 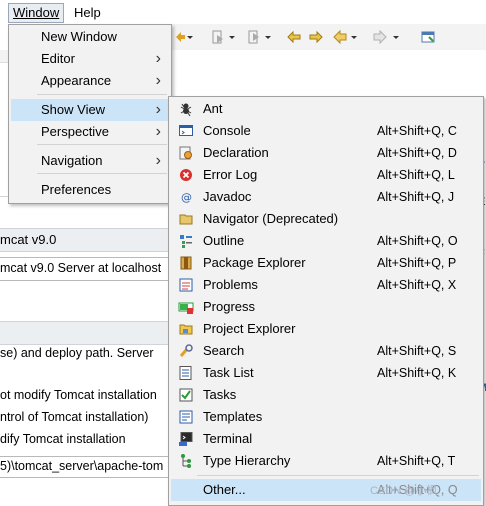 I want to click on menu-item-shortcut: Alt+Shift+Q, D, so click(x=417, y=153).